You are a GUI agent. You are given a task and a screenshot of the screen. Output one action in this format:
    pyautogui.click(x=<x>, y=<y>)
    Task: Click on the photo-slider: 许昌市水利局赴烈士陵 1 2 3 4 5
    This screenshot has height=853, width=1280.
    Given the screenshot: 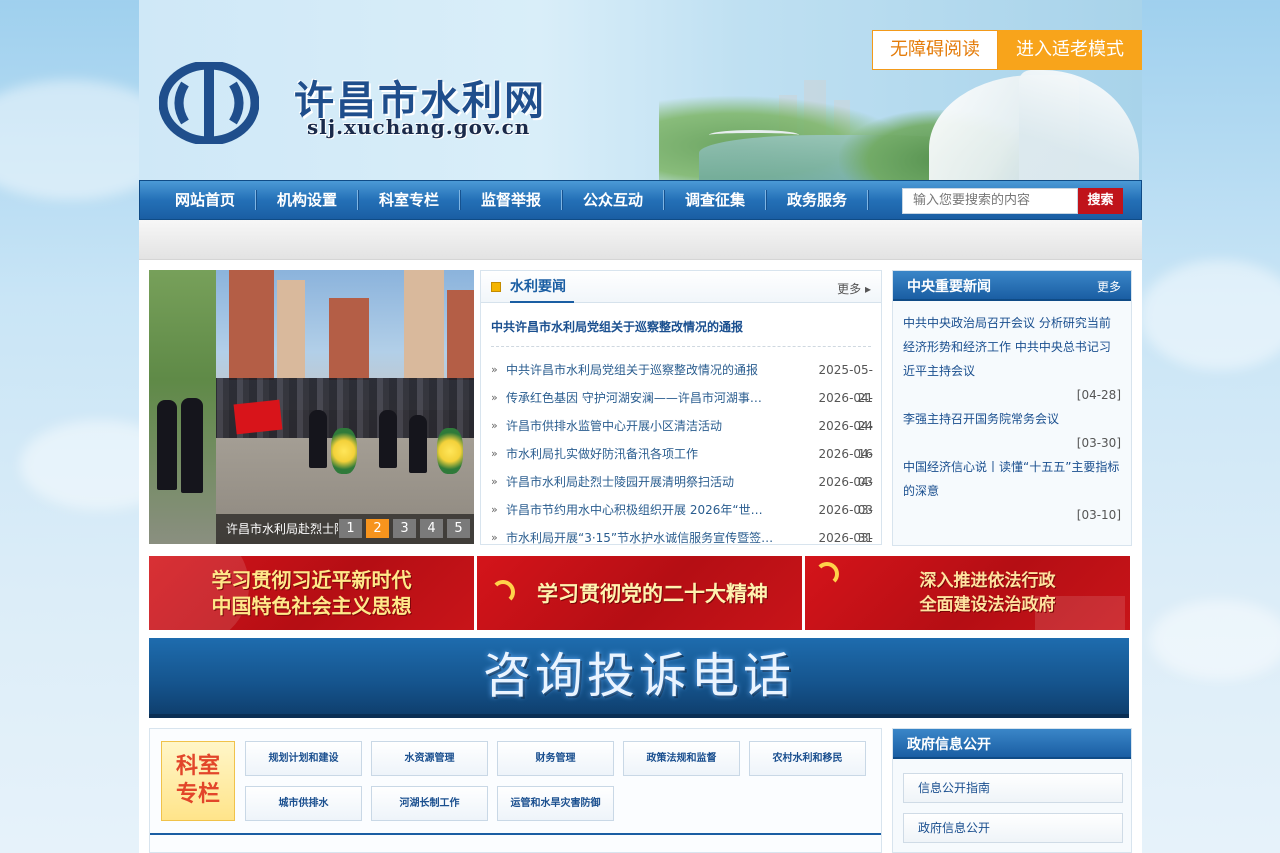 What is the action you would take?
    pyautogui.click(x=311, y=407)
    